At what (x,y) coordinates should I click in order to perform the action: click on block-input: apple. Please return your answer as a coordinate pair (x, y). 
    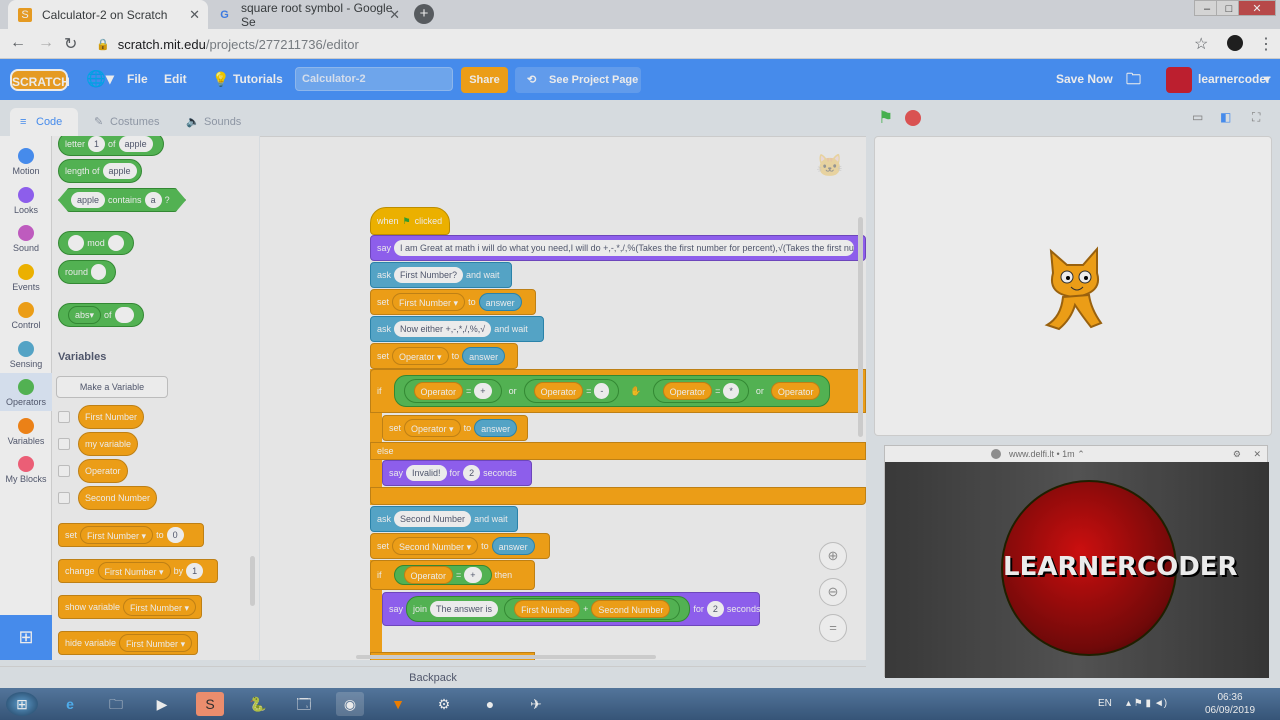
    Looking at the image, I should click on (119, 171).